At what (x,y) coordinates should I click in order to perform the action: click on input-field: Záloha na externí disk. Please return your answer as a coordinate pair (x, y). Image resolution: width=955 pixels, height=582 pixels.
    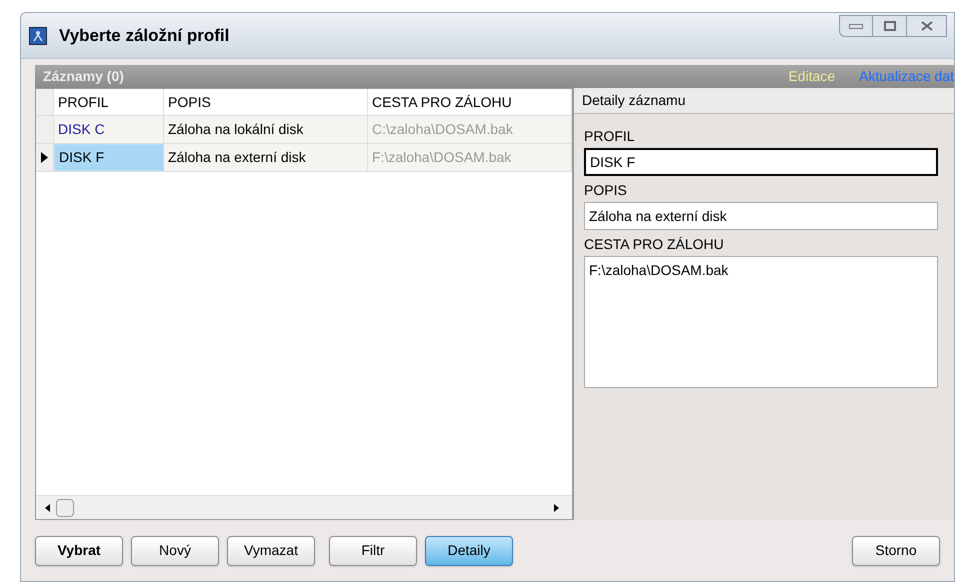
    Looking at the image, I should click on (761, 216).